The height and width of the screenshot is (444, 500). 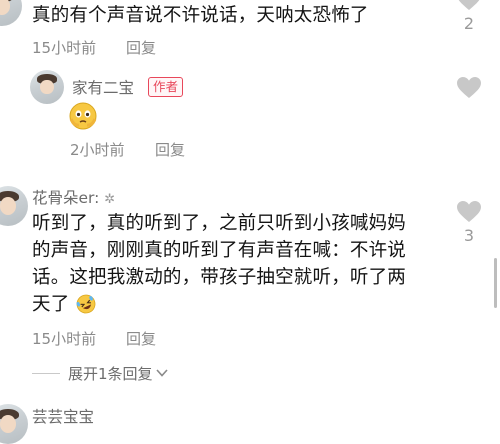 What do you see at coordinates (219, 250) in the screenshot?
I see `comment-line: 的声音，刚刚真的听到了有声音在喊：不许说` at bounding box center [219, 250].